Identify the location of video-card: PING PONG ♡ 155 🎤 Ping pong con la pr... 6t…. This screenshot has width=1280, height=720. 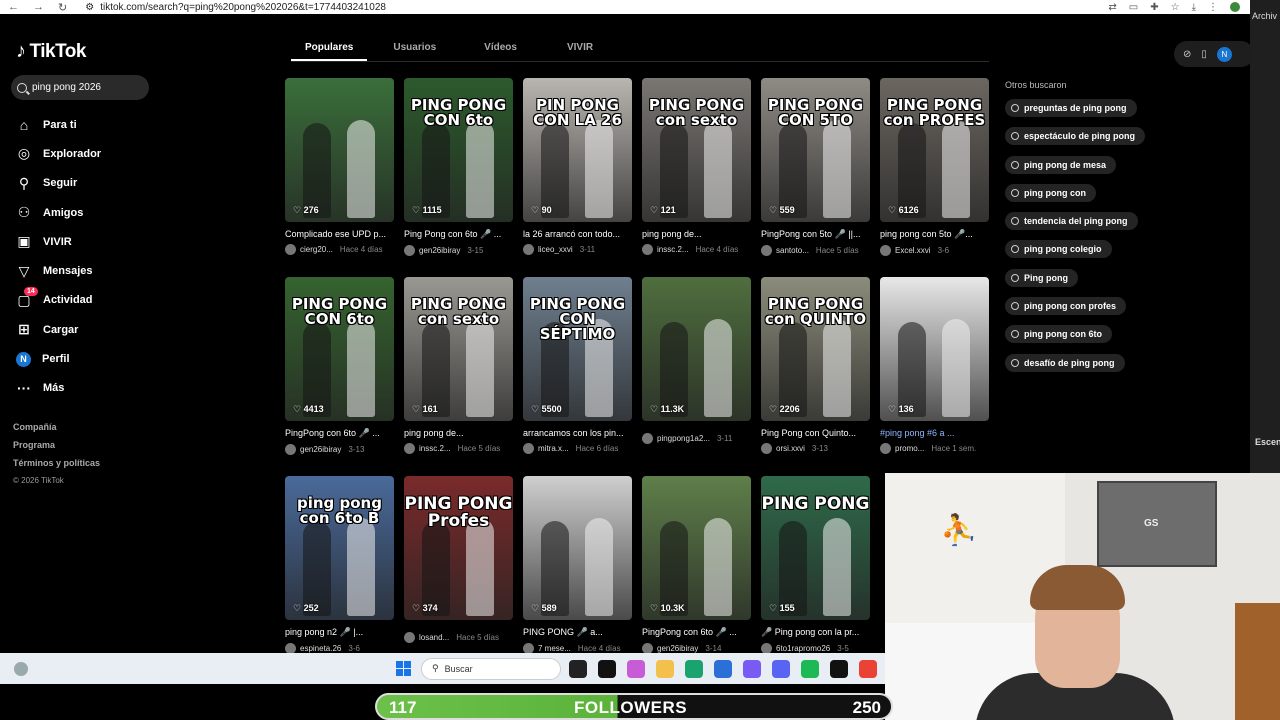
(815, 566).